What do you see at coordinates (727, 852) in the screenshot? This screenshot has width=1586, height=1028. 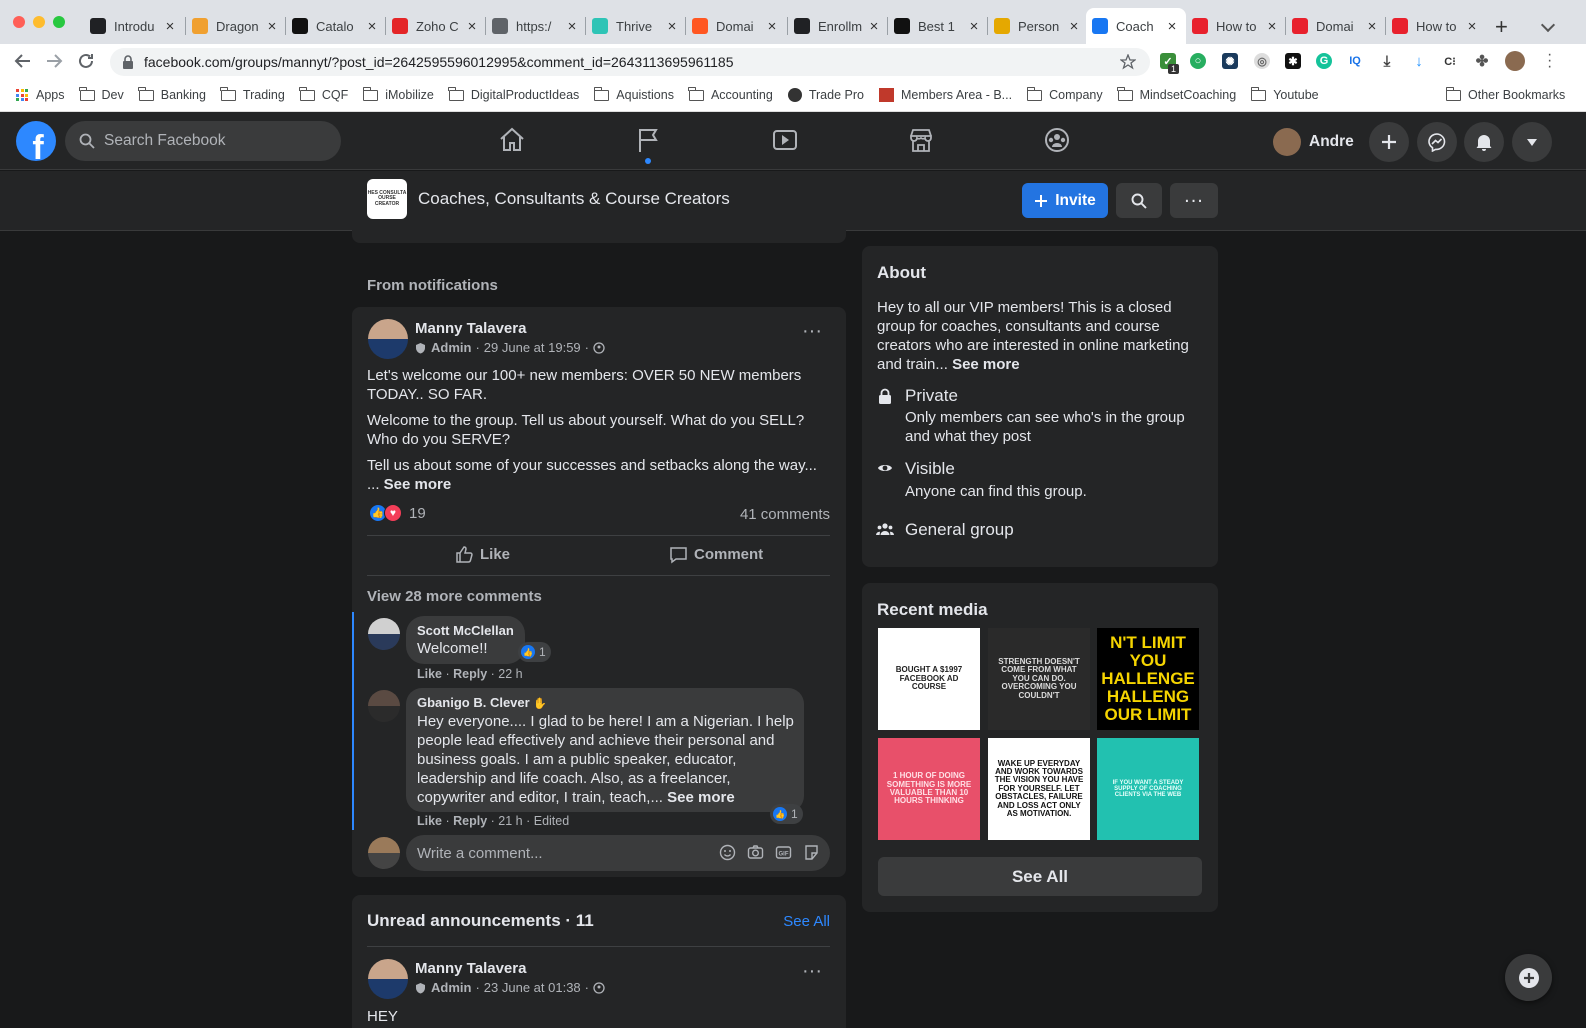 I see `emoji-icon` at bounding box center [727, 852].